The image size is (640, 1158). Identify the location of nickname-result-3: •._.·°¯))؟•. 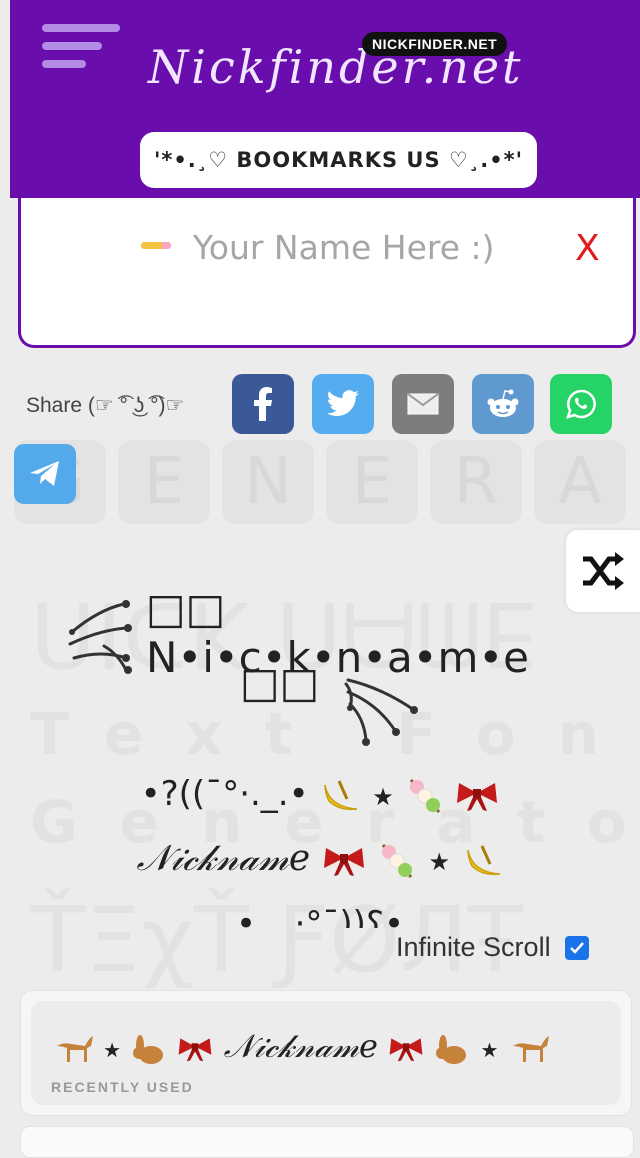
(320, 916).